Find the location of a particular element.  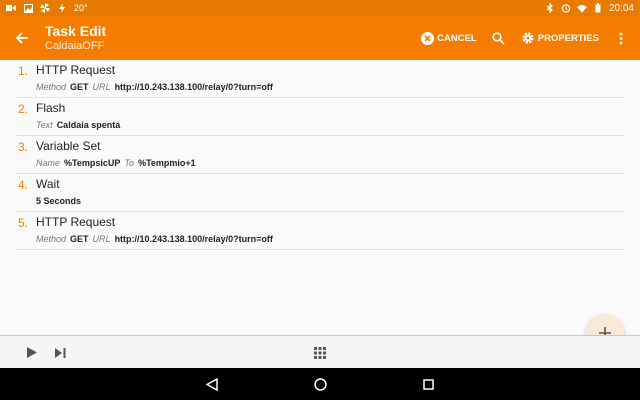

play-button is located at coordinates (32, 352).